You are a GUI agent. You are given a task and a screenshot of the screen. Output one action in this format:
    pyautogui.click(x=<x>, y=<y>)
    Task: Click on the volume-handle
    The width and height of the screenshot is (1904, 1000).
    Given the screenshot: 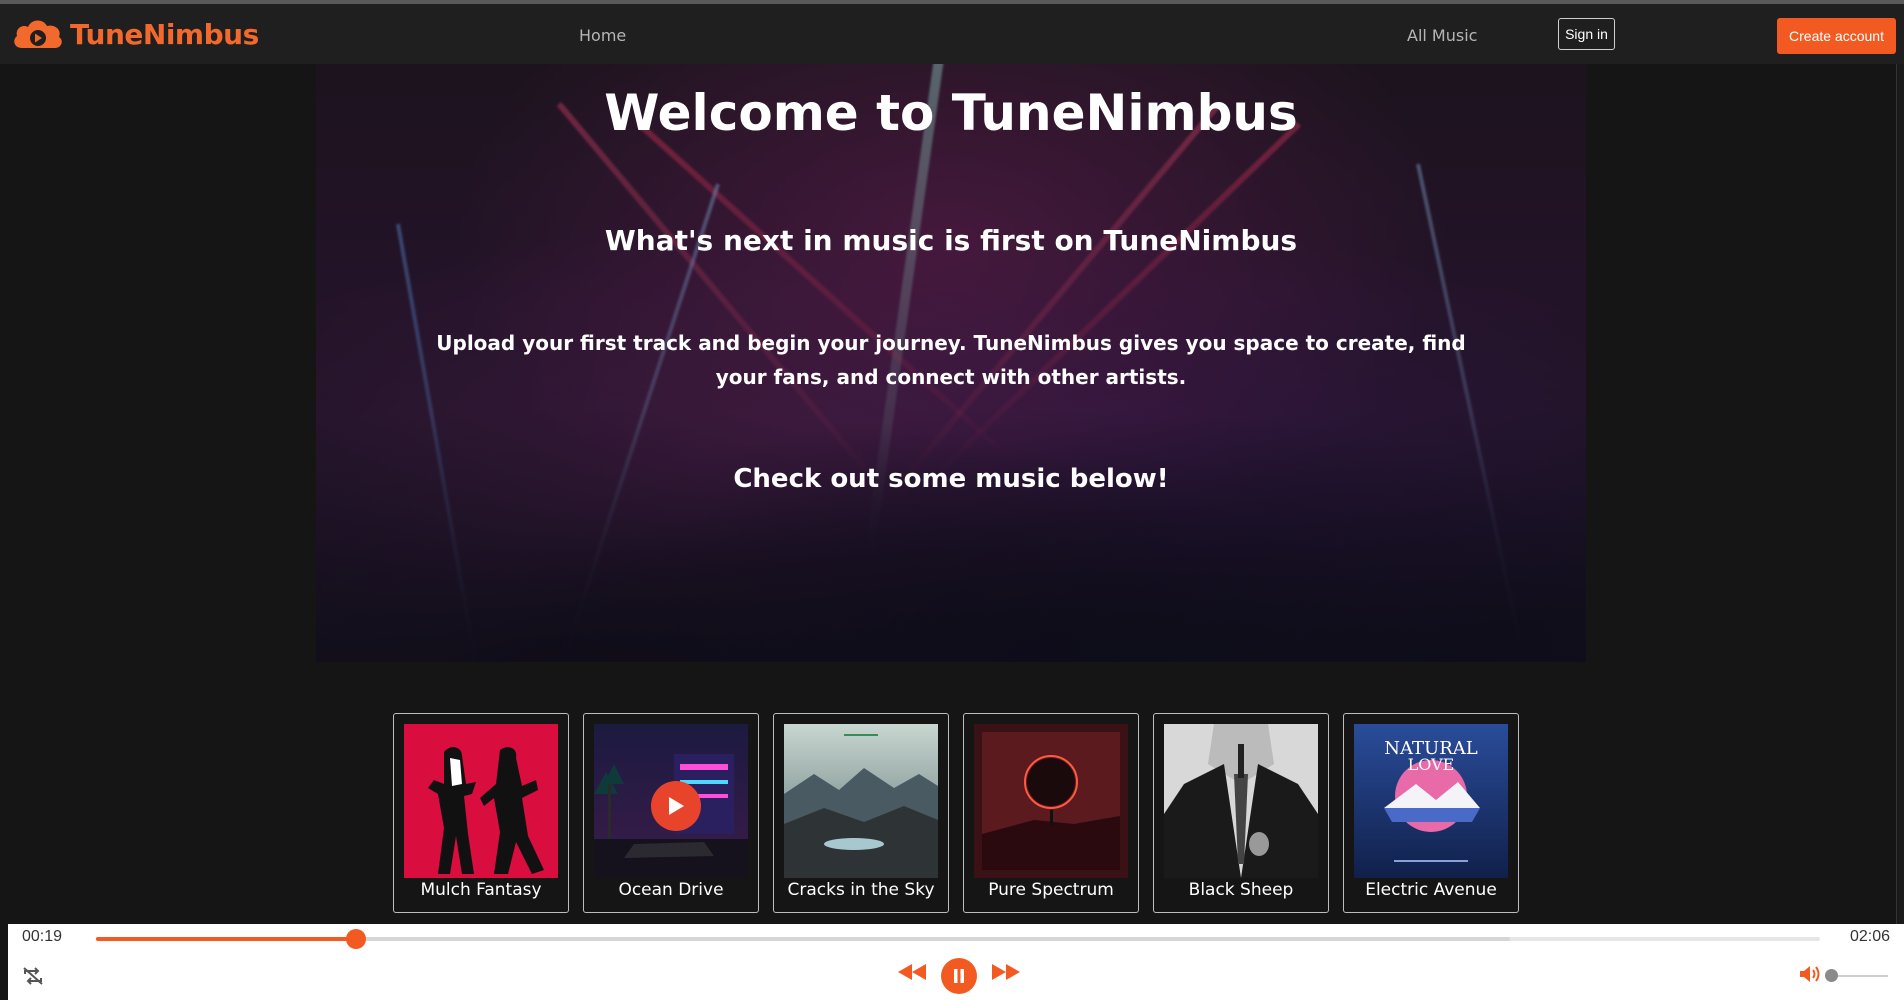 What is the action you would take?
    pyautogui.click(x=1831, y=975)
    